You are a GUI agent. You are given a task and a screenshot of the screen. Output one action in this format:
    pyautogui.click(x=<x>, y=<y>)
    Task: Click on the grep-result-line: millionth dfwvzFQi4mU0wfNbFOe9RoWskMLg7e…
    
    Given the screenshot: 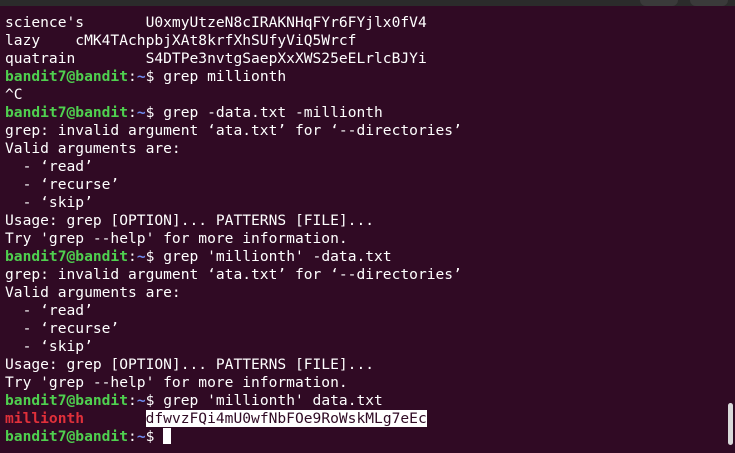 What is the action you would take?
    pyautogui.click(x=363, y=419)
    